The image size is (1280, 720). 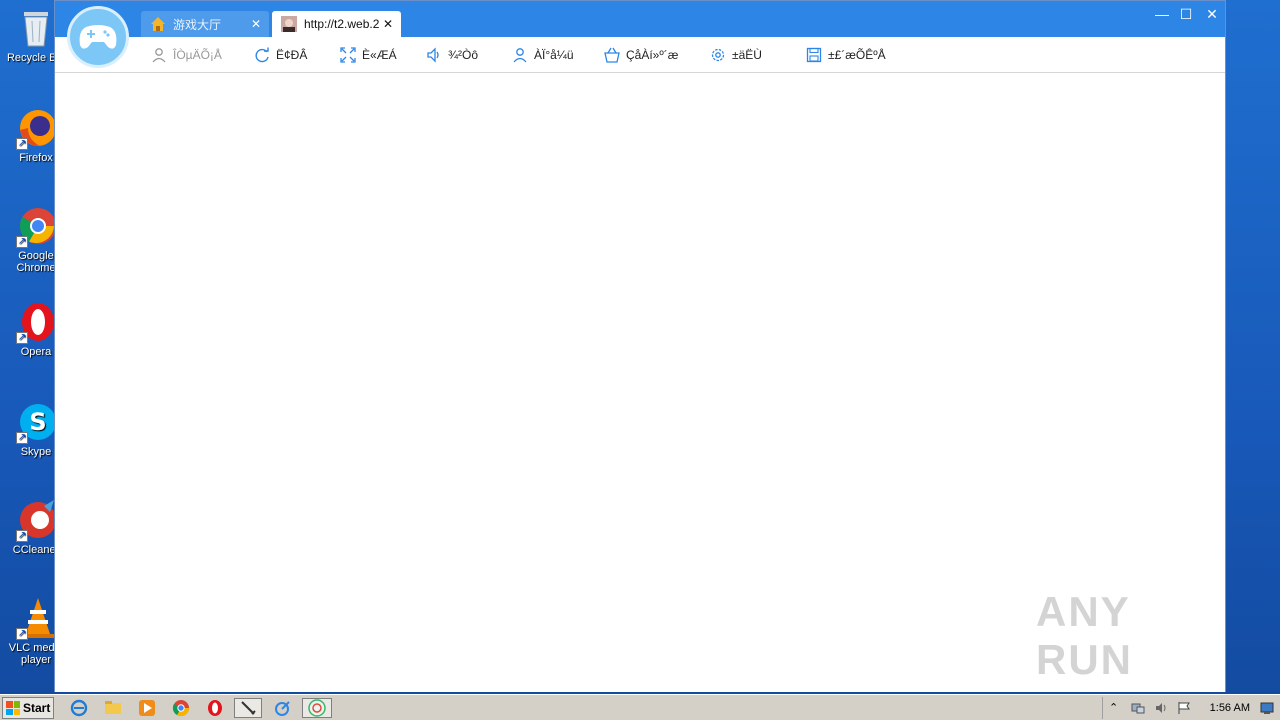 I want to click on toolbar-fullscreen-button: È«ÆÁ, so click(x=368, y=55).